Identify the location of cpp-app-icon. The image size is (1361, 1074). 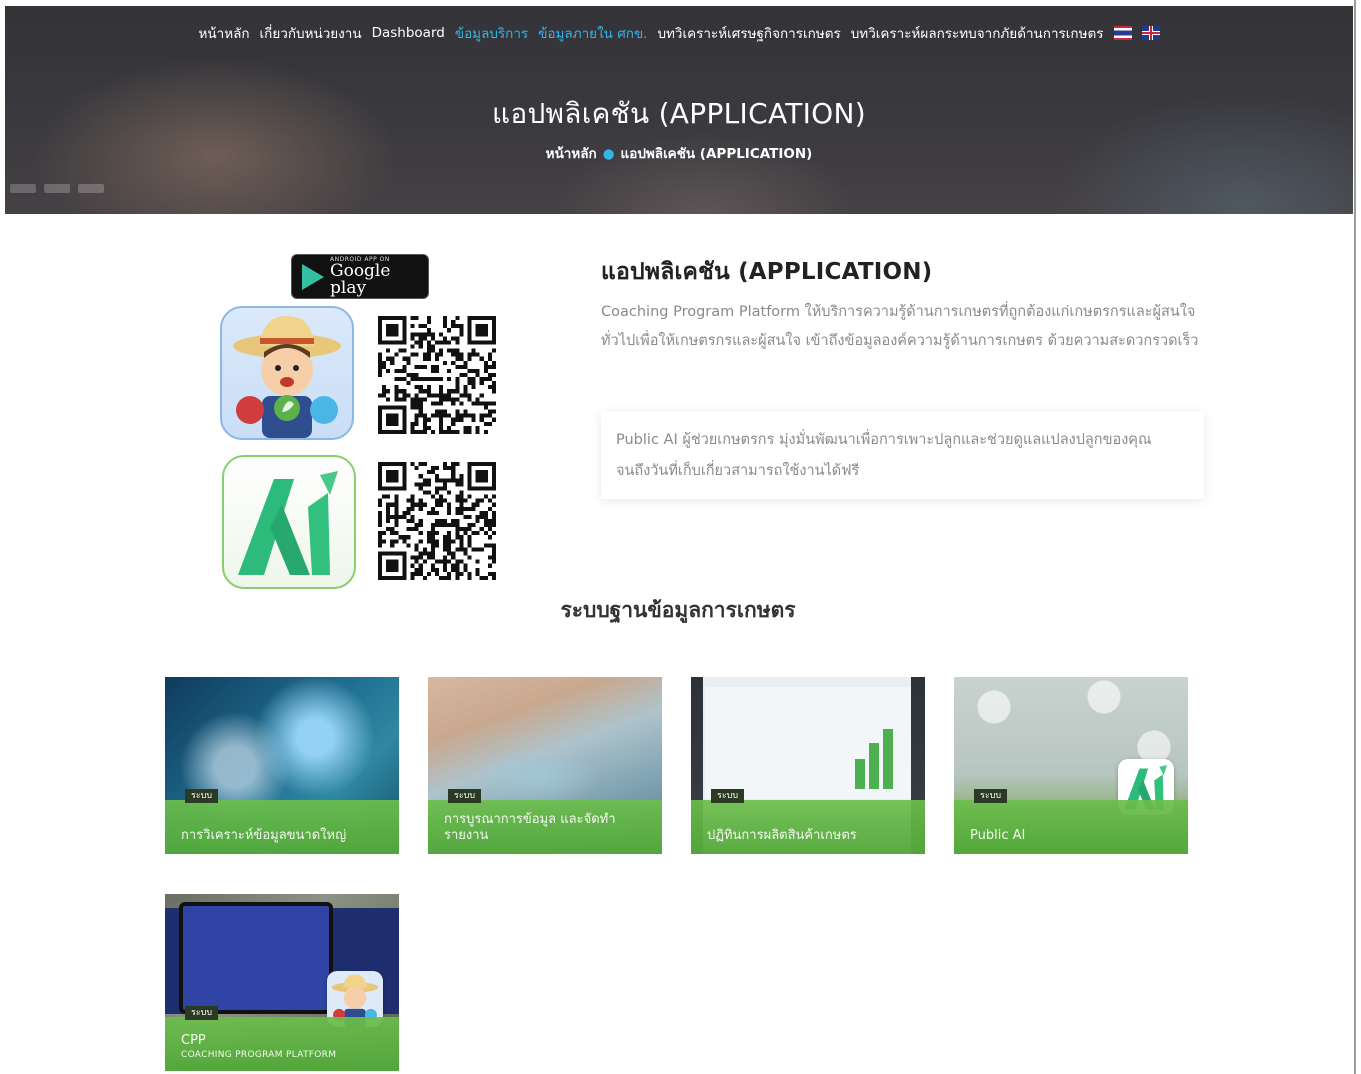
(287, 373).